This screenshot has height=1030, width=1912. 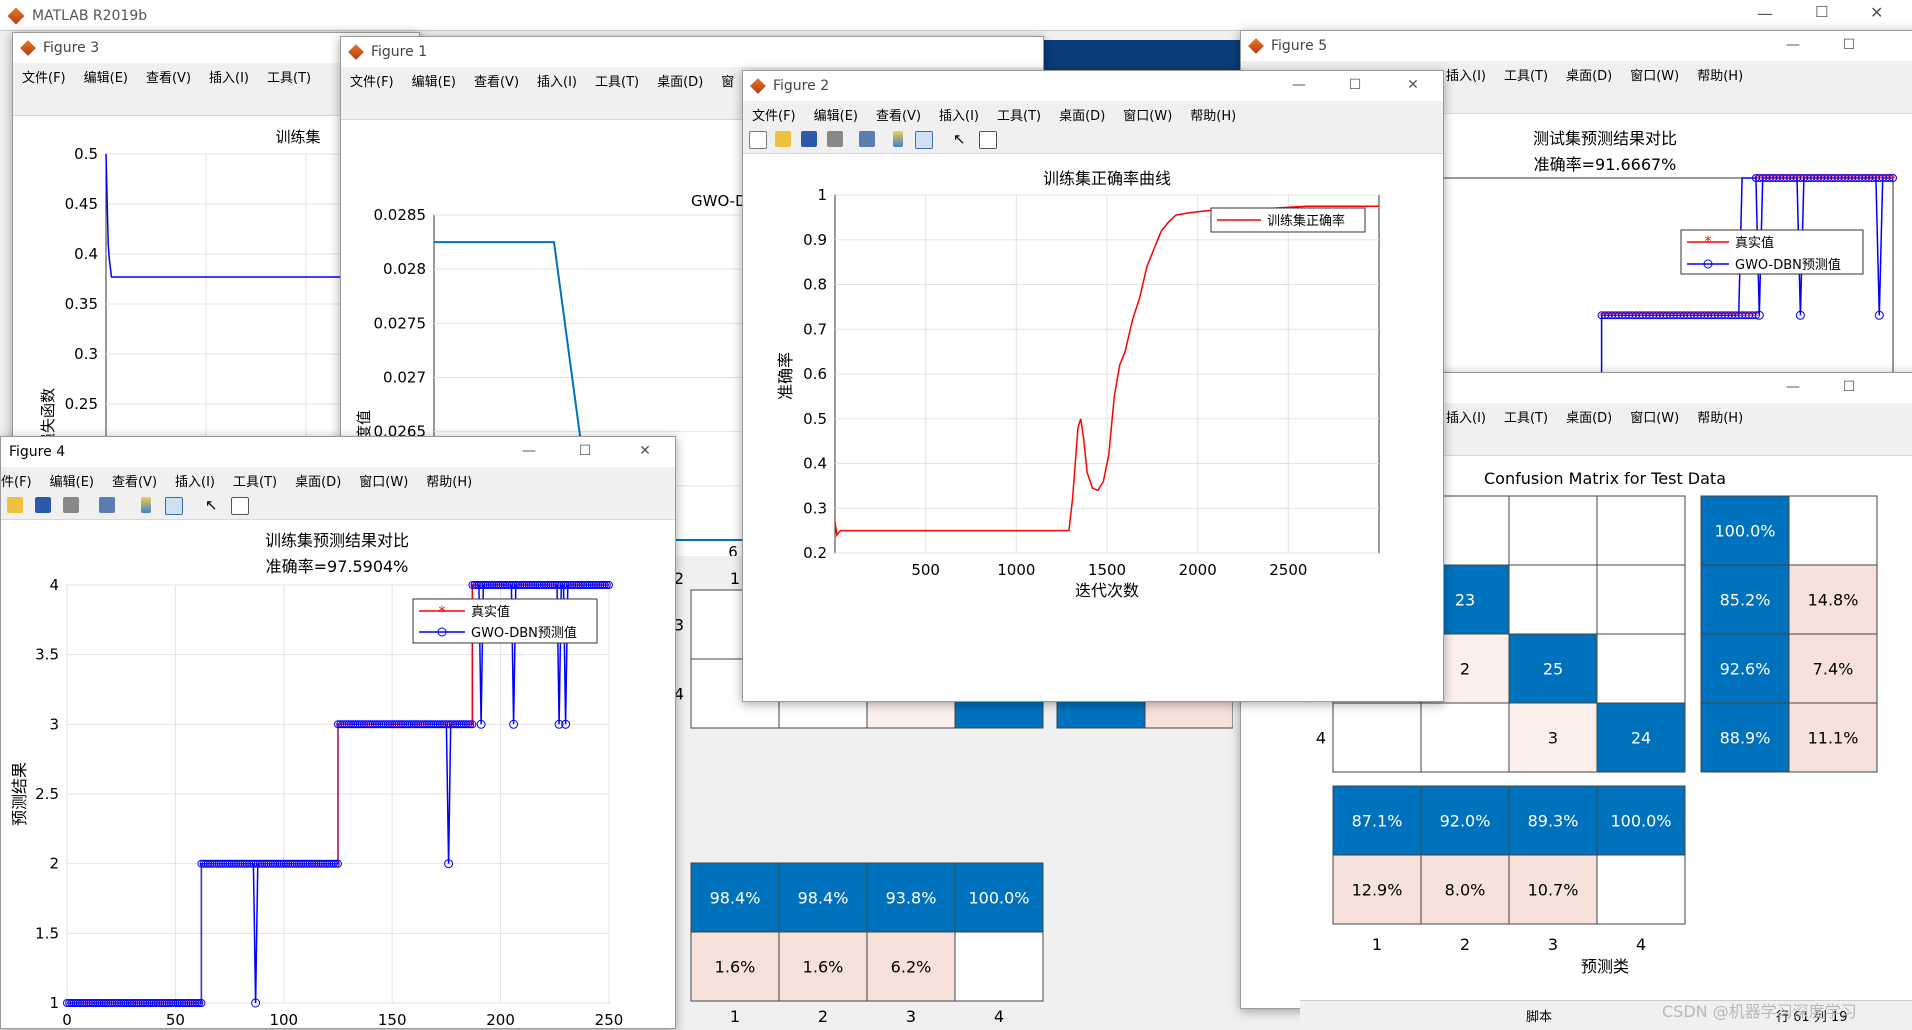 I want to click on window-title: Figure 5, so click(x=1299, y=46).